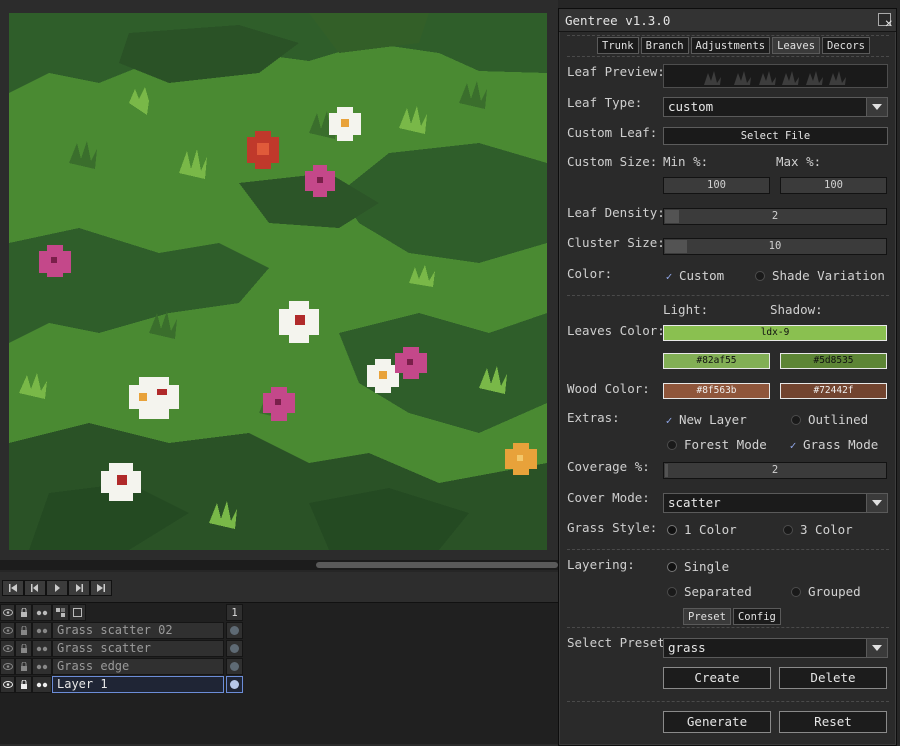  Describe the element at coordinates (122, 613) in the screenshot. I see `layers-header: 1` at that location.